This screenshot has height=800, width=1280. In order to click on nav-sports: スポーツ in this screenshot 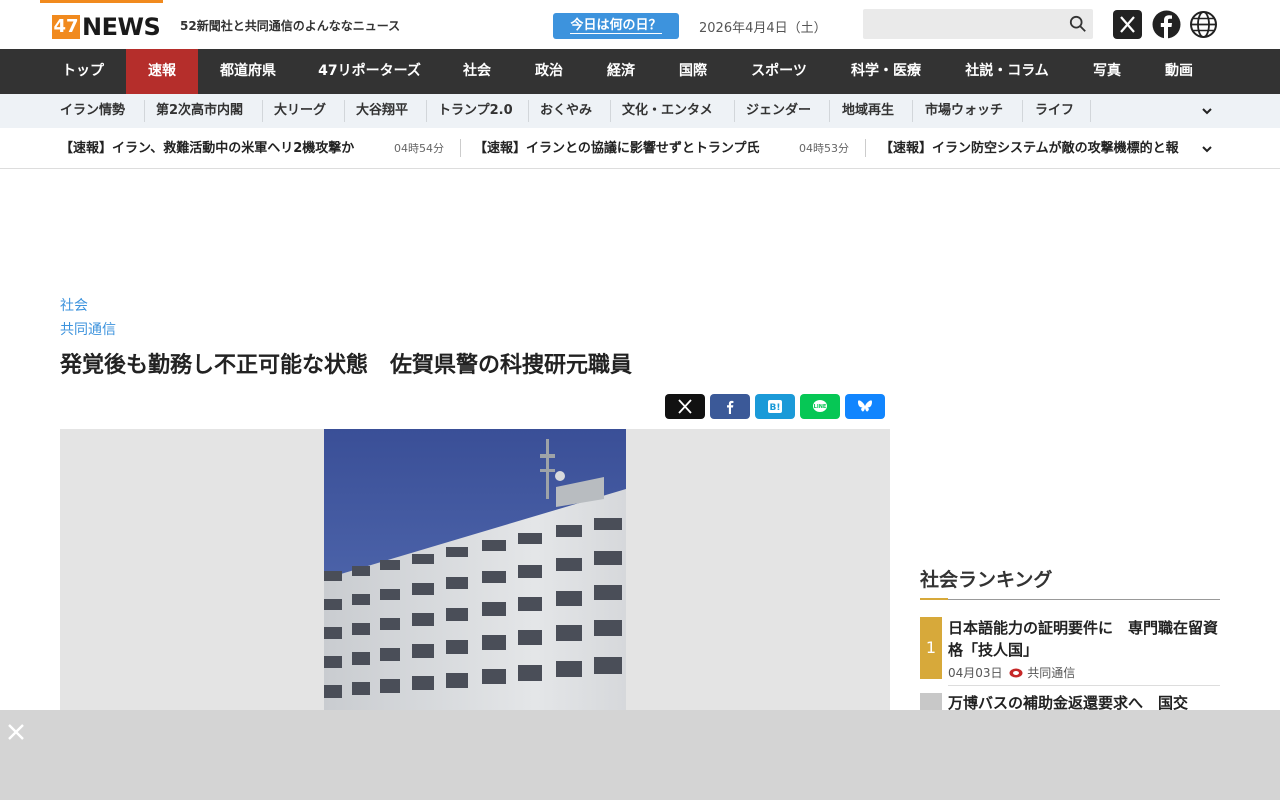, I will do `click(779, 71)`.